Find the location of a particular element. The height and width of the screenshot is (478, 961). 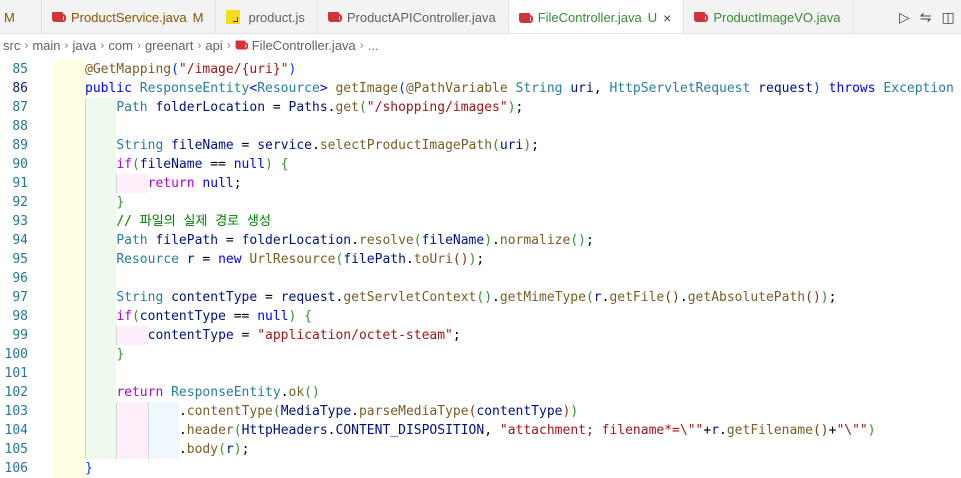

code-token: } is located at coordinates (120, 202).